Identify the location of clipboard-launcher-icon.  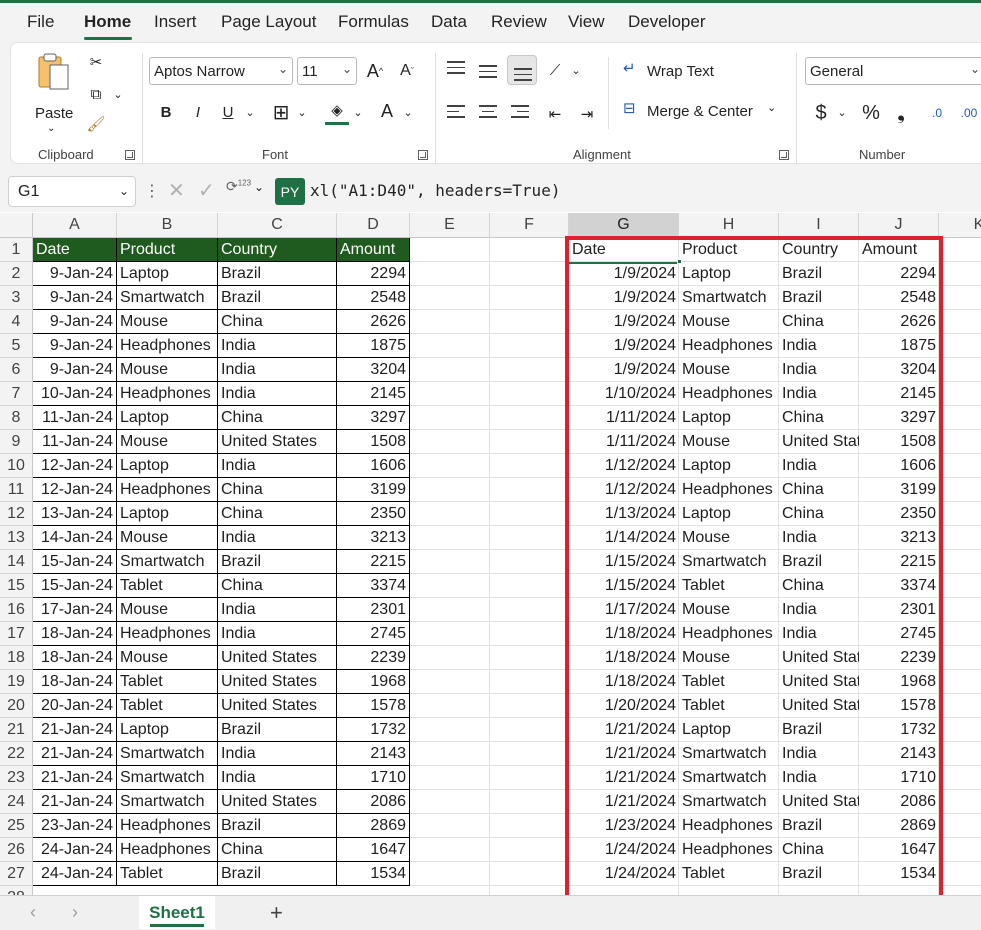
(130, 155).